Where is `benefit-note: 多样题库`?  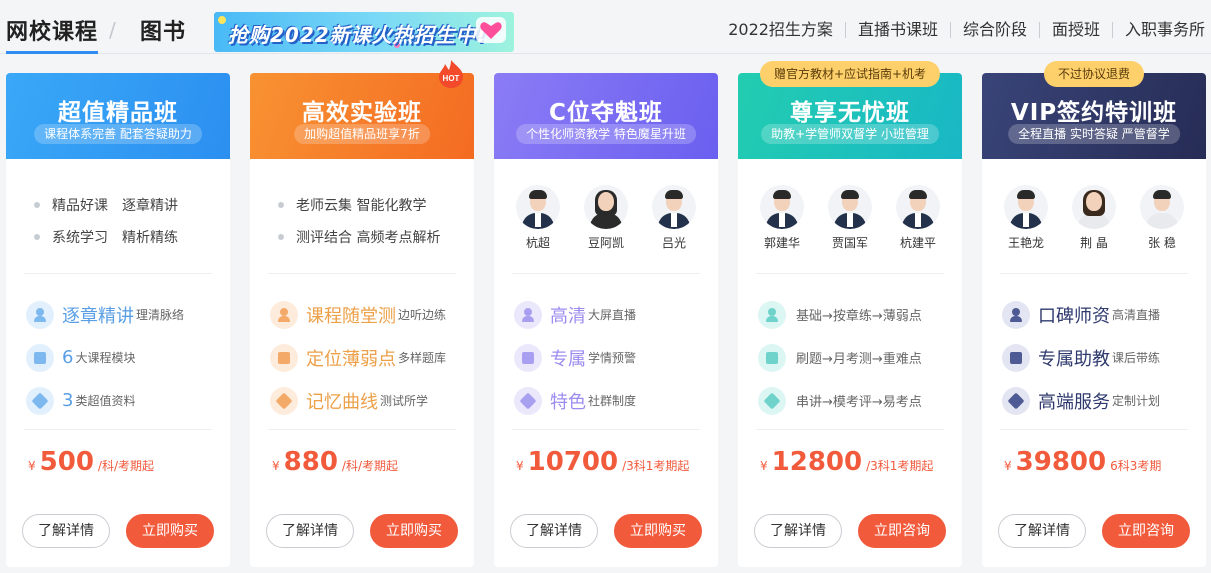
benefit-note: 多样题库 is located at coordinates (422, 358).